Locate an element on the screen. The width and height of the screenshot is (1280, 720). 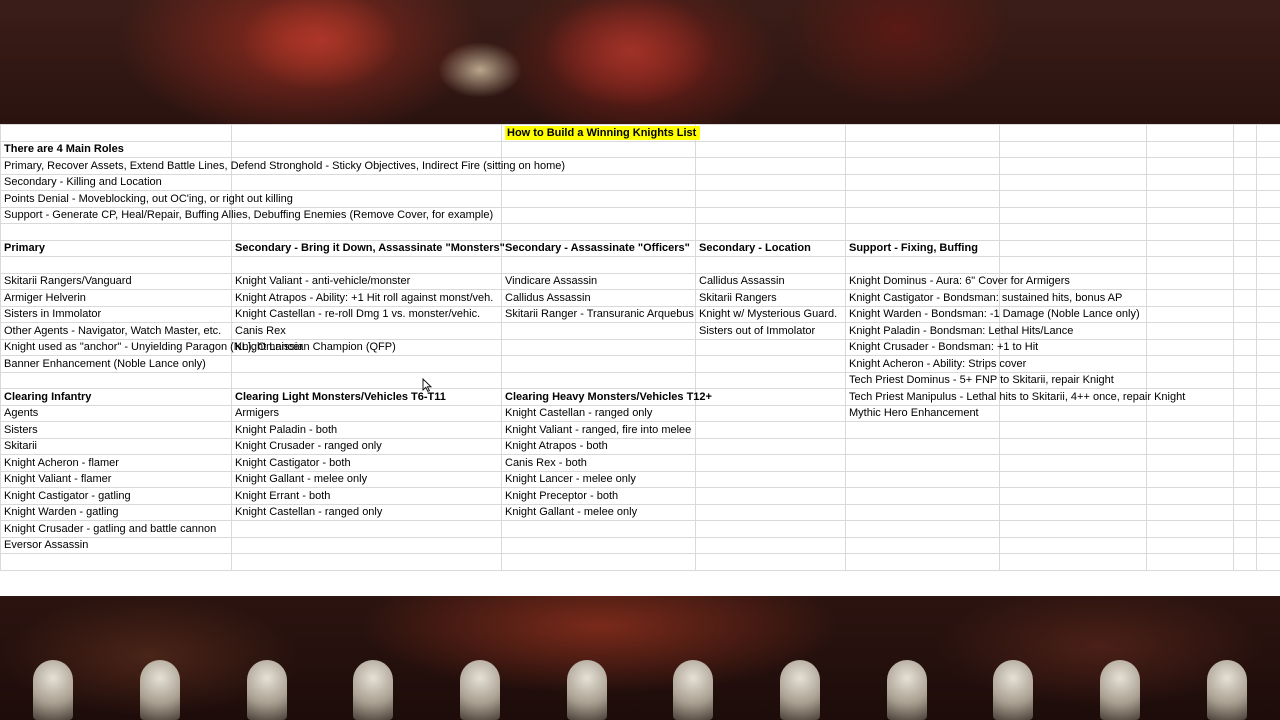
table-cell: Agents is located at coordinates (116, 413).